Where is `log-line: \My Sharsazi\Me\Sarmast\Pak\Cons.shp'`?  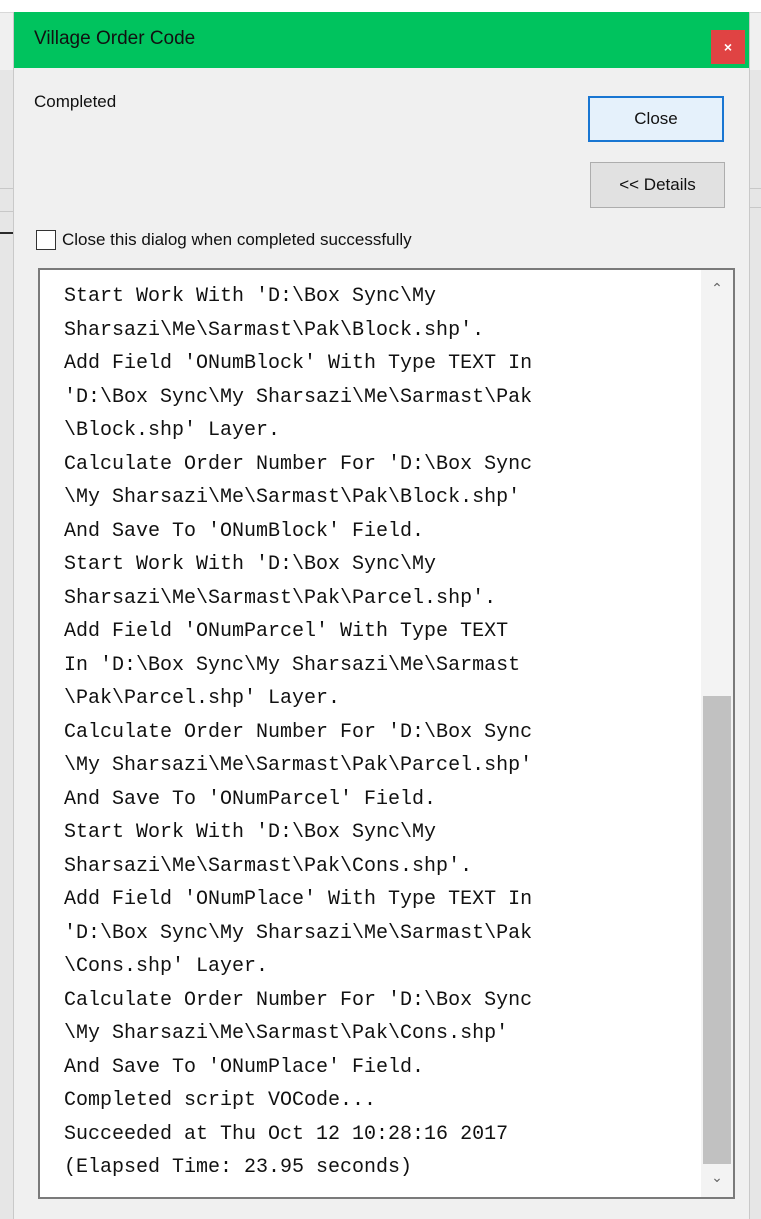
log-line: \My Sharsazi\Me\Sarmast\Pak\Cons.shp' is located at coordinates (286, 1033).